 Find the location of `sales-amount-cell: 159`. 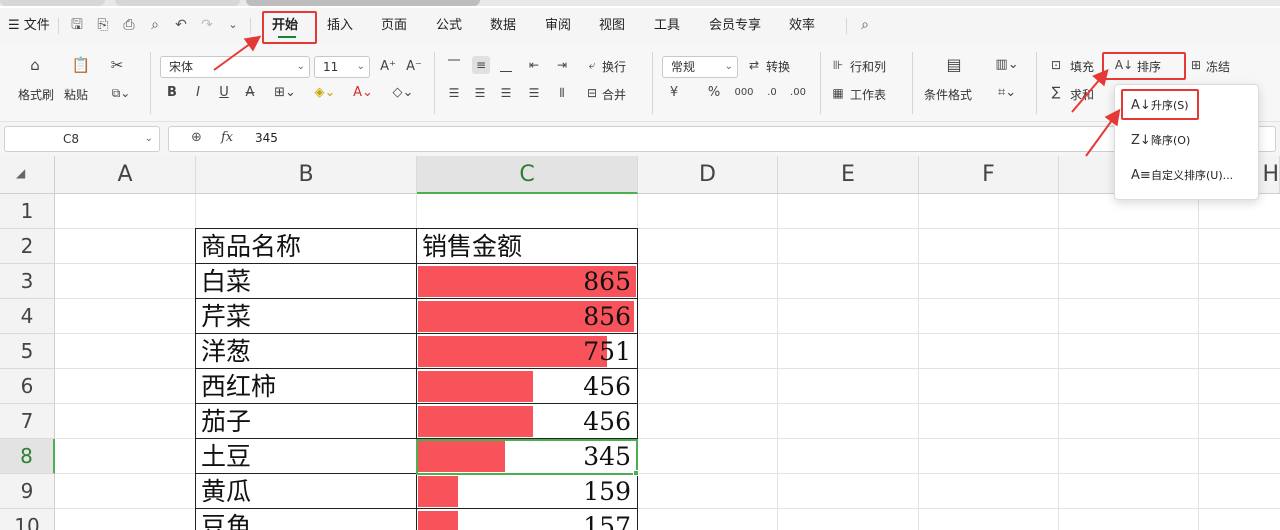

sales-amount-cell: 159 is located at coordinates (525, 492).